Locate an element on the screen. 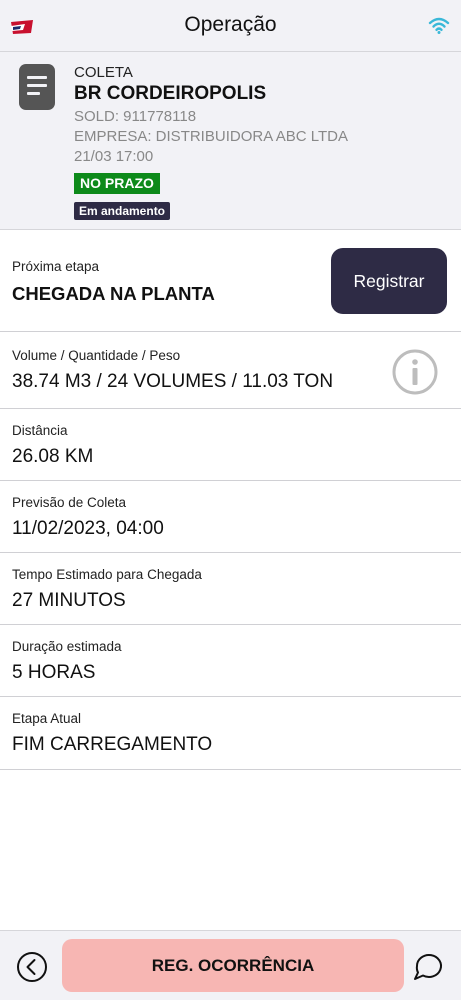 The width and height of the screenshot is (461, 1000). eta-row: Tempo Estimado para Chegada 27 MINUTOS is located at coordinates (230, 589).